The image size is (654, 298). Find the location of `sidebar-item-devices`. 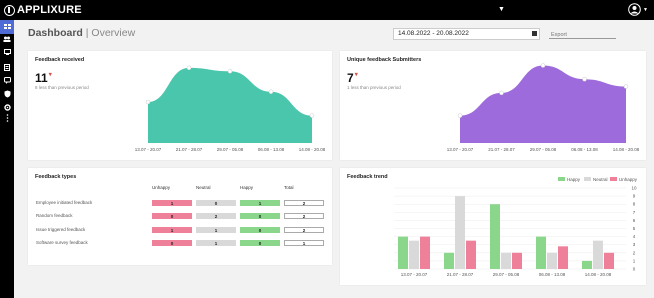

sidebar-item-devices is located at coordinates (7, 52).